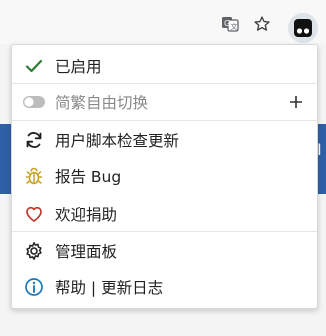 The width and height of the screenshot is (326, 336). I want to click on menu-item-label: 简繁自由切换, so click(102, 103).